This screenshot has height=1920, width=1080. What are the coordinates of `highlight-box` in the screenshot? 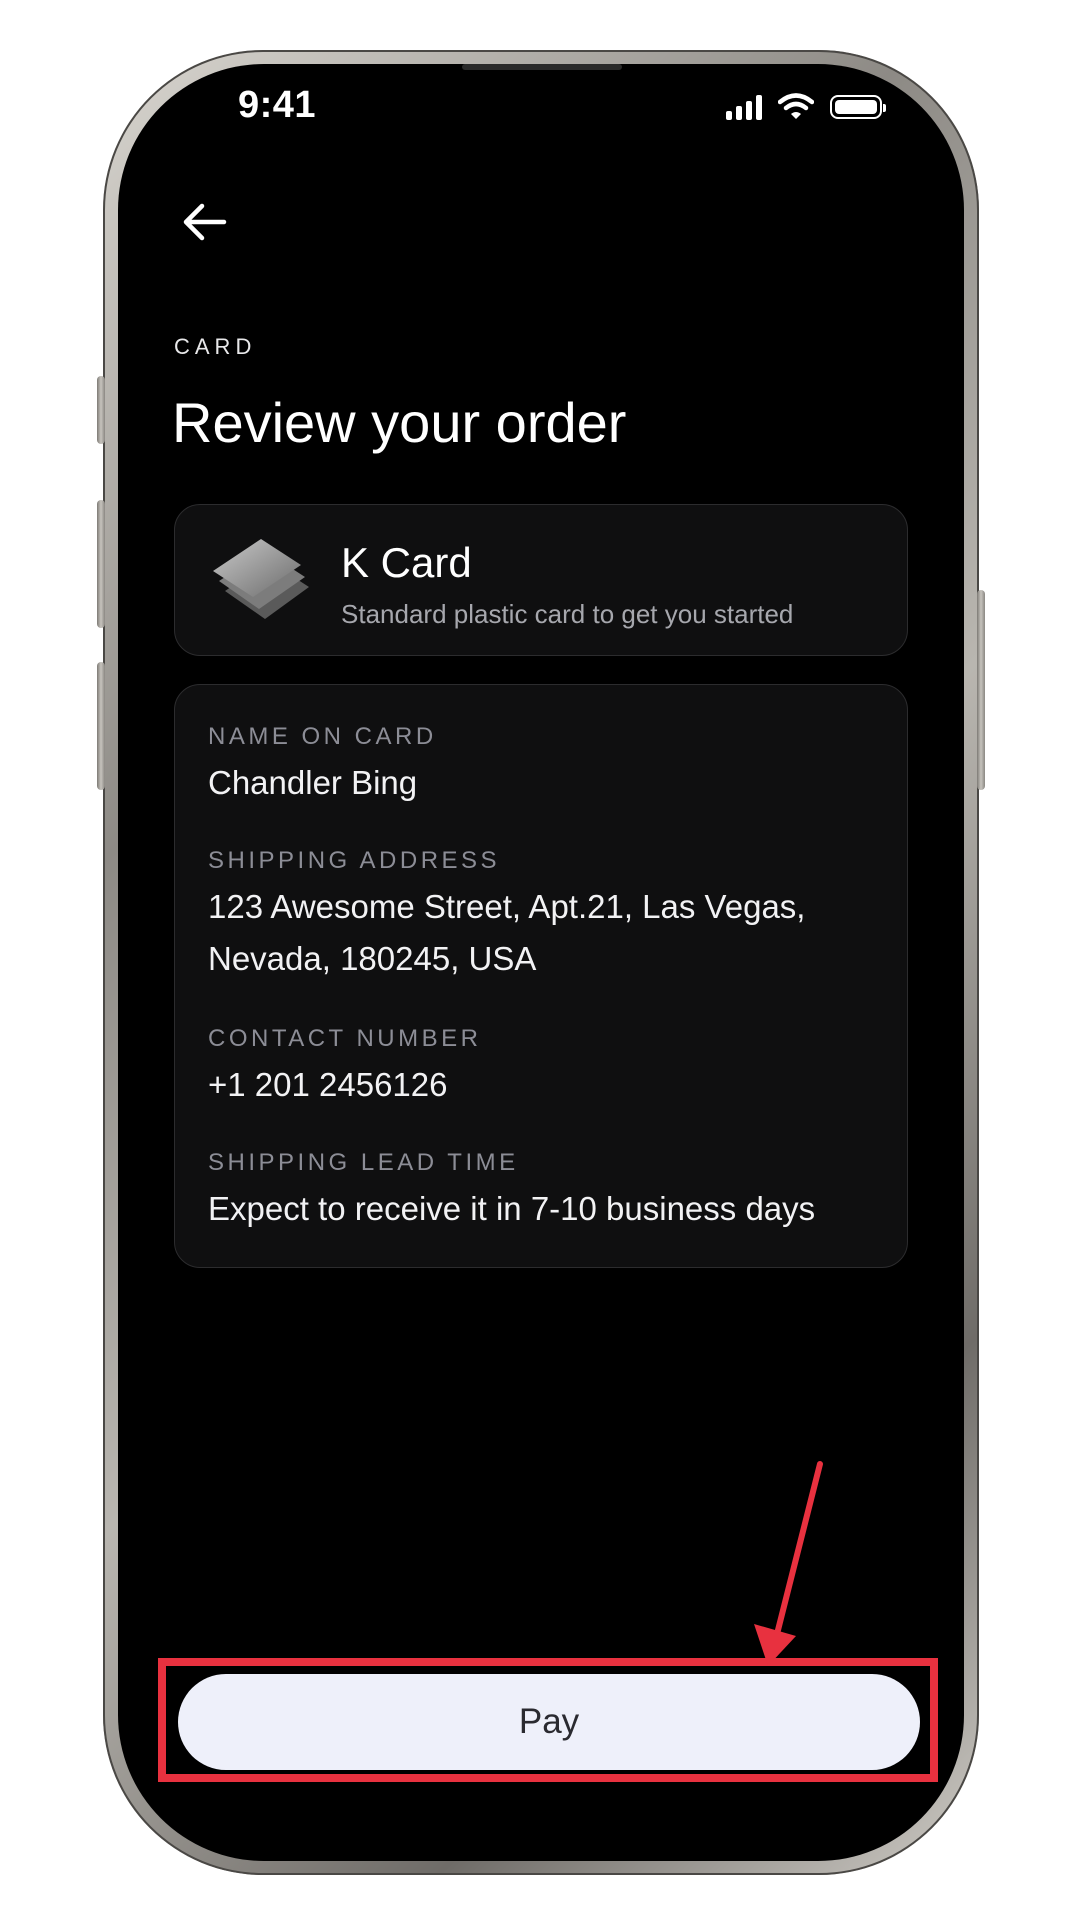 It's located at (548, 1720).